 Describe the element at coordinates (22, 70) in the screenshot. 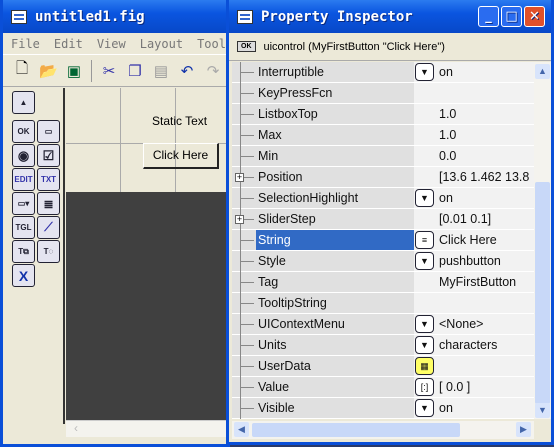

I see `new-file-icon: 🗋` at that location.